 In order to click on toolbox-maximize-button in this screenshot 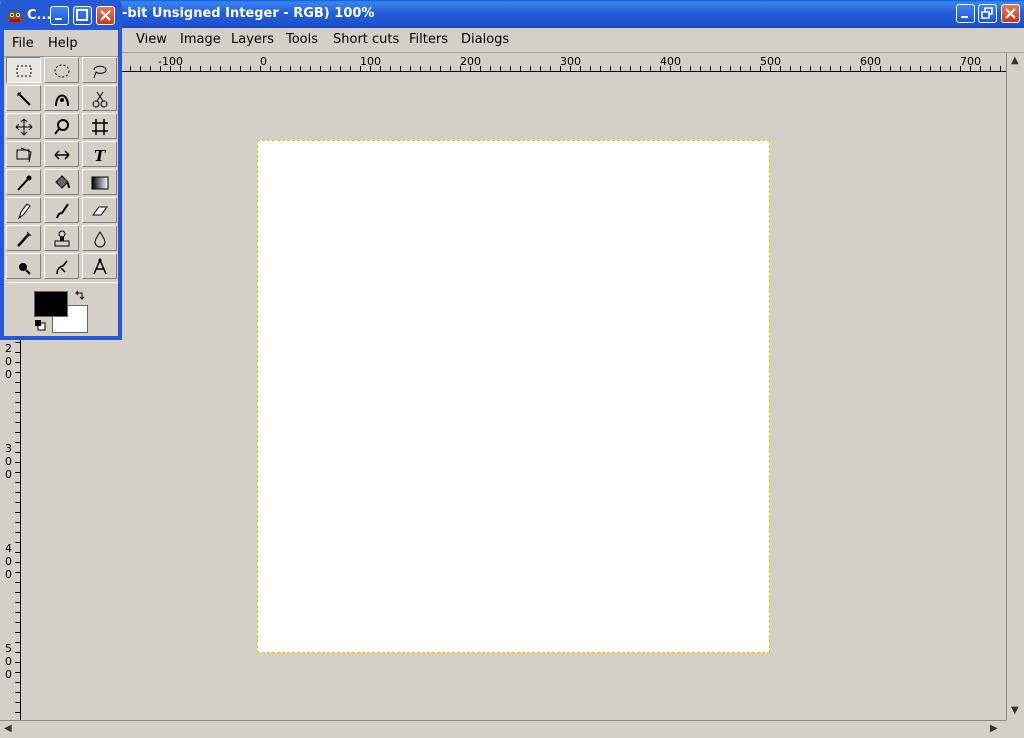, I will do `click(82, 15)`.